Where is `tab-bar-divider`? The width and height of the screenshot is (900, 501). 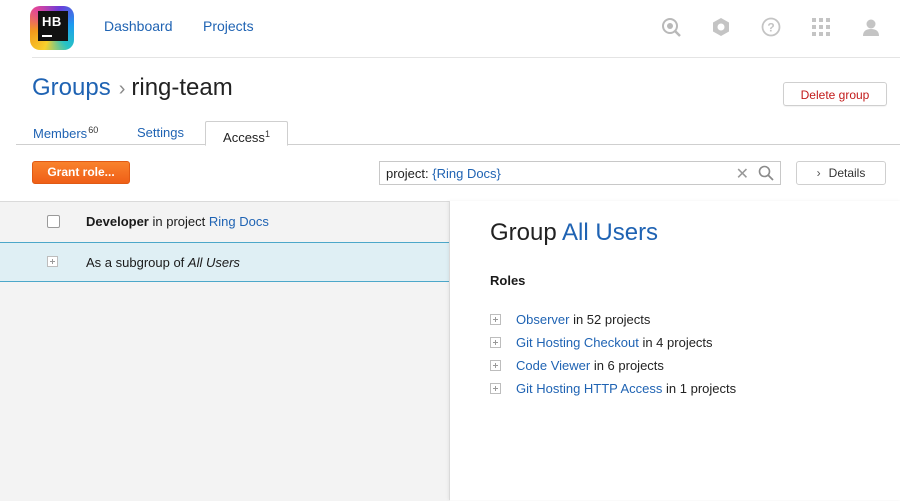
tab-bar-divider is located at coordinates (458, 144).